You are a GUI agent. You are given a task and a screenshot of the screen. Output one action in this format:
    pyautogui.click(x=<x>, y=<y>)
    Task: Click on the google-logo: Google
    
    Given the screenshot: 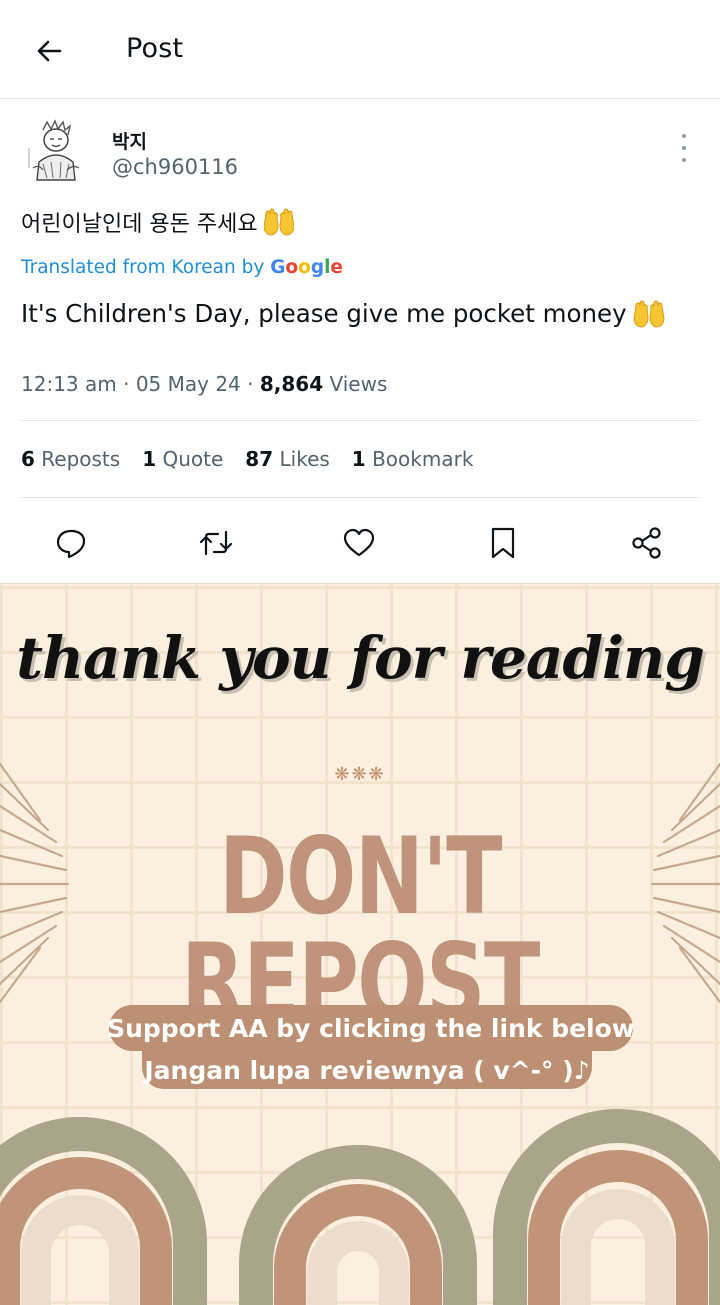 What is the action you would take?
    pyautogui.click(x=306, y=267)
    